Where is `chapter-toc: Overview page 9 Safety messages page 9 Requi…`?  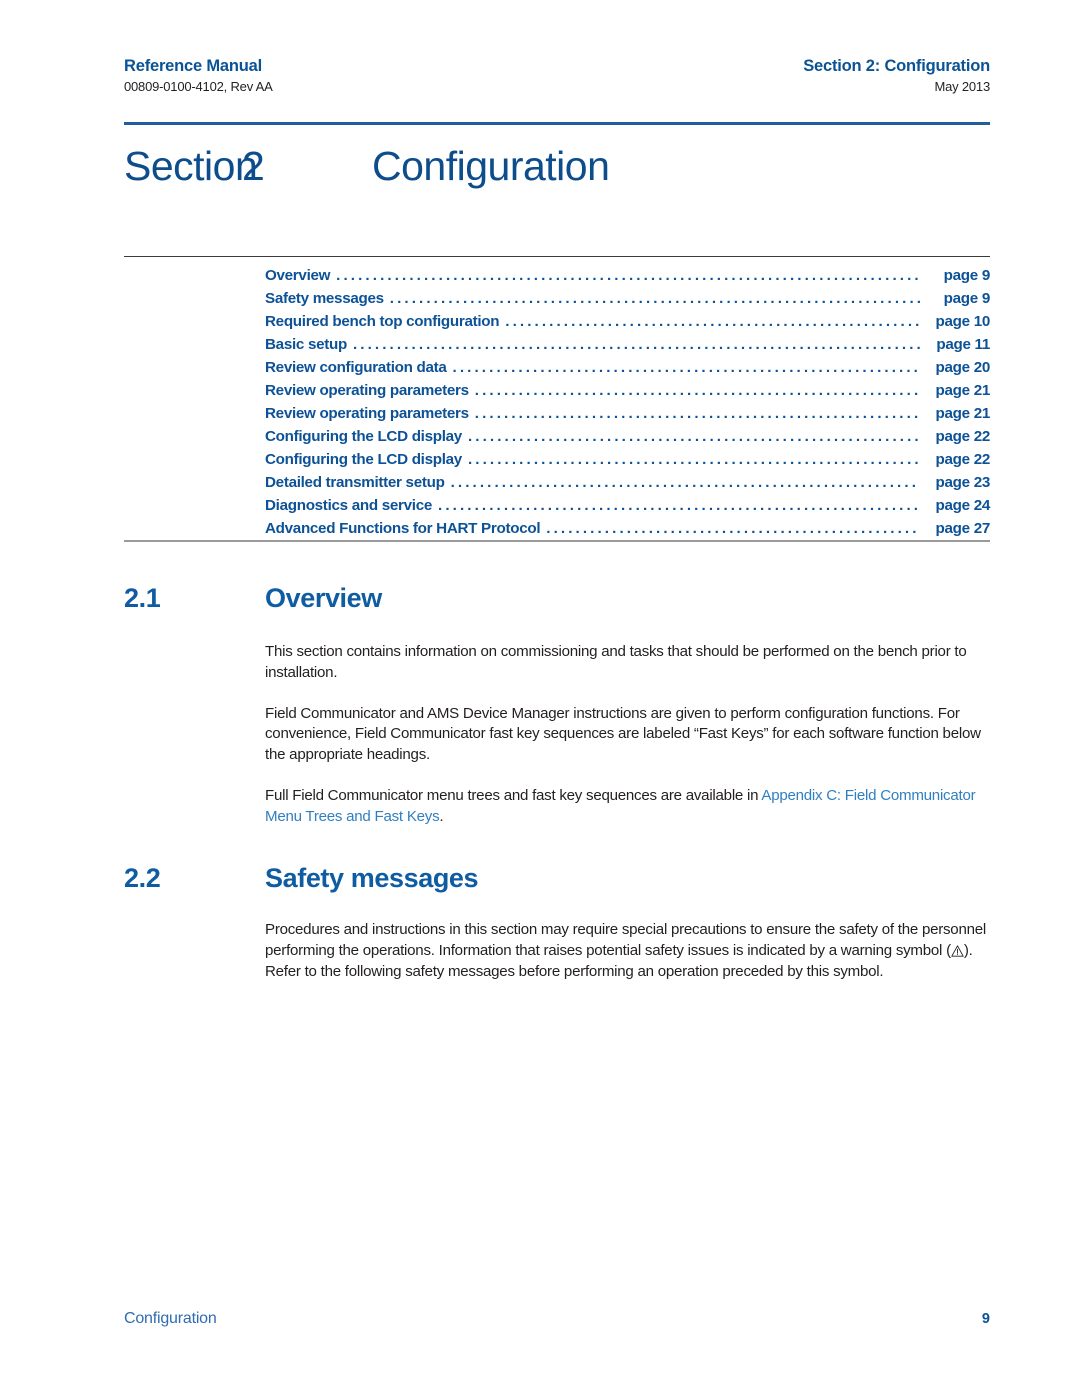
chapter-toc: Overview page 9 Safety messages page 9 Requi… is located at coordinates (627, 402).